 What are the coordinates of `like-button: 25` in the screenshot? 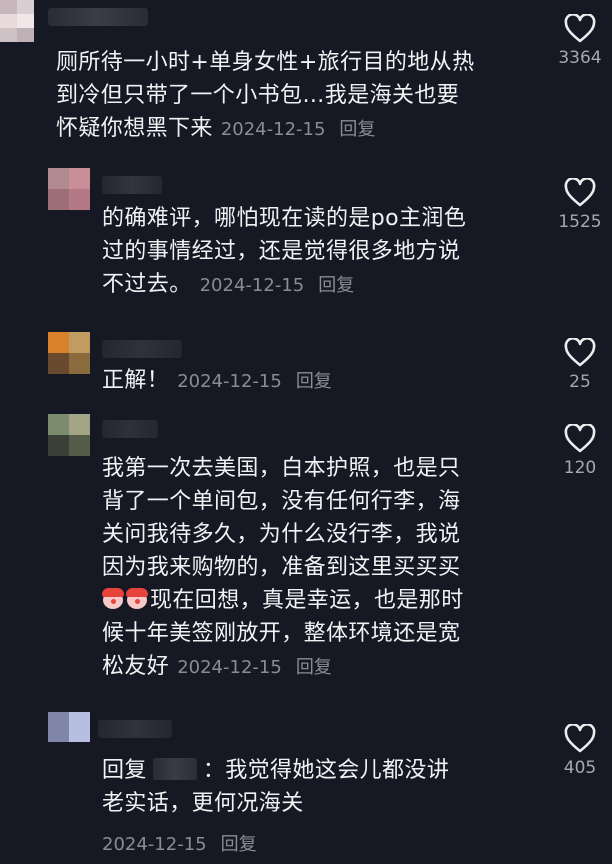 It's located at (580, 365).